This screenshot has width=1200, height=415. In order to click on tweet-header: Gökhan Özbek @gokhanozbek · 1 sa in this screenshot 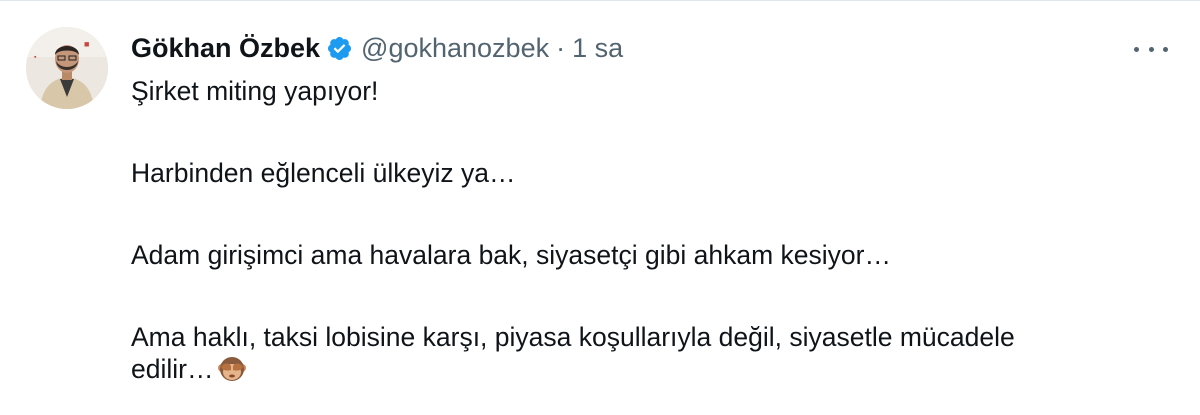, I will do `click(377, 48)`.